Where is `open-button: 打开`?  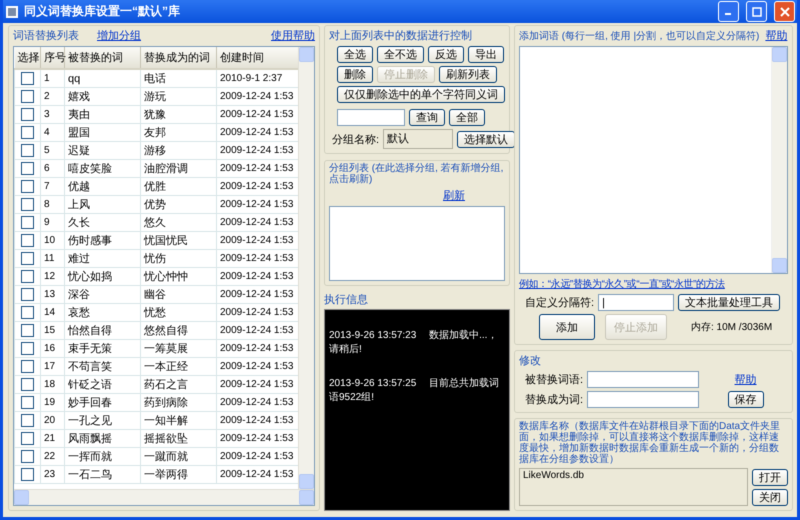
open-button: 打开 is located at coordinates (770, 477).